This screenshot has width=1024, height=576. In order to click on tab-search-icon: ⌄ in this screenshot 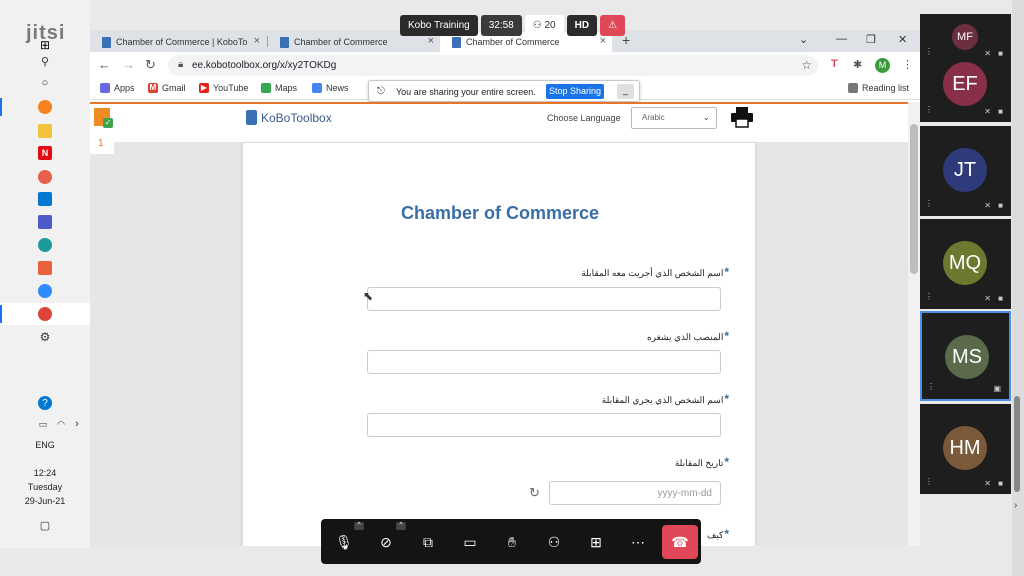, I will do `click(803, 39)`.